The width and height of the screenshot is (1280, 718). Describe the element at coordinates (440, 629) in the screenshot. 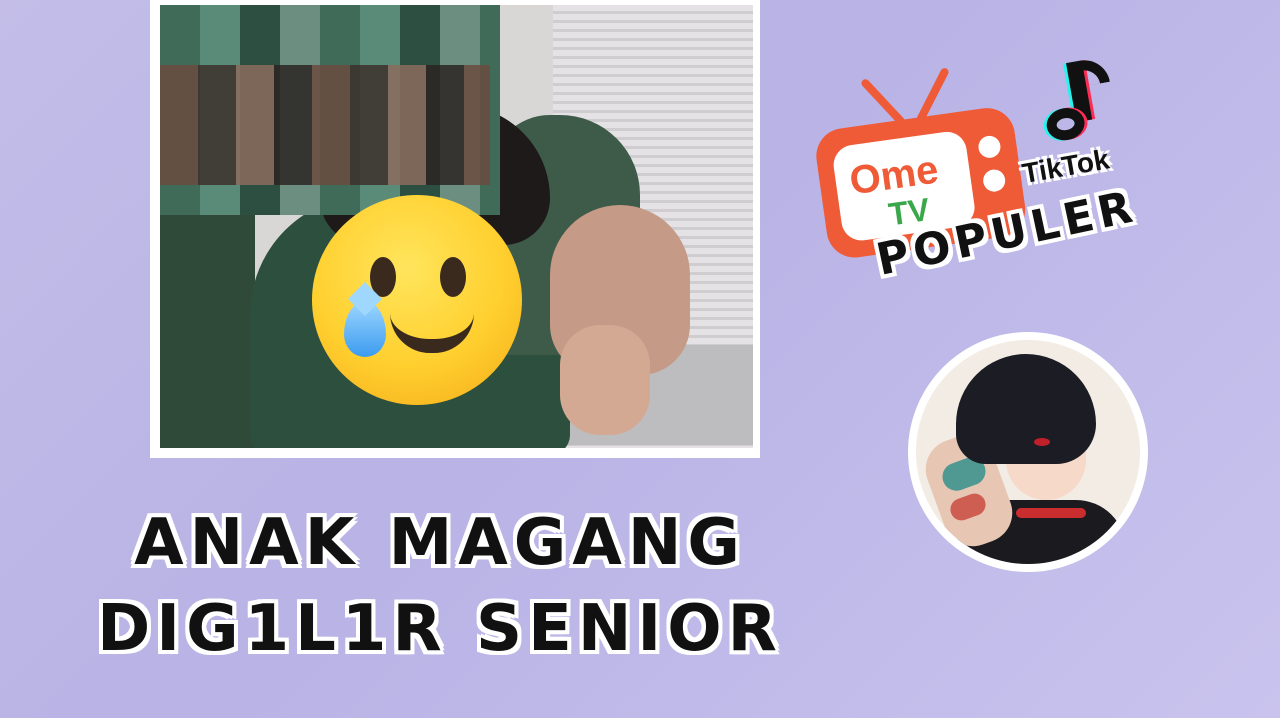

I see `headline-line-2: DIG1L1R SENIOR` at that location.